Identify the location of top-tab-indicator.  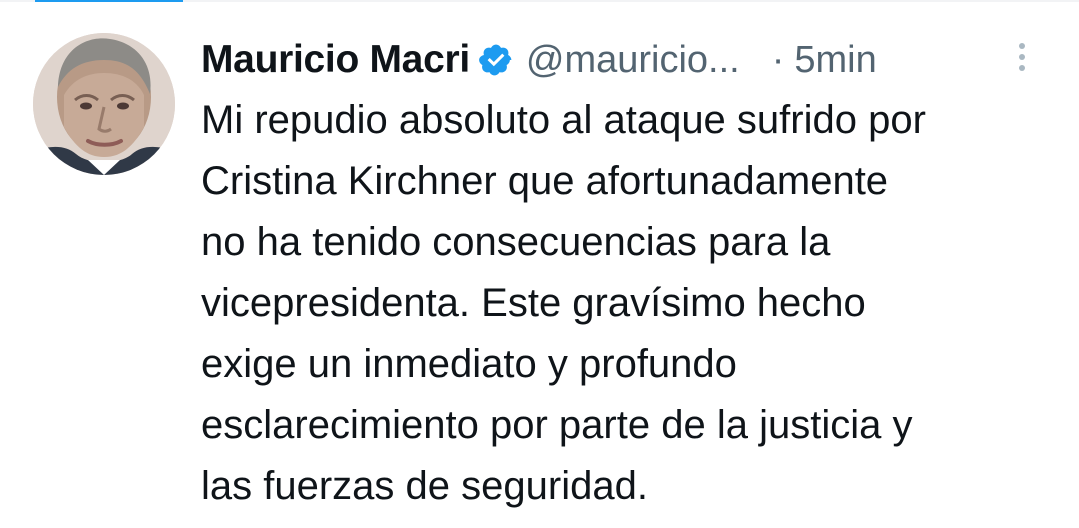
(109, 1).